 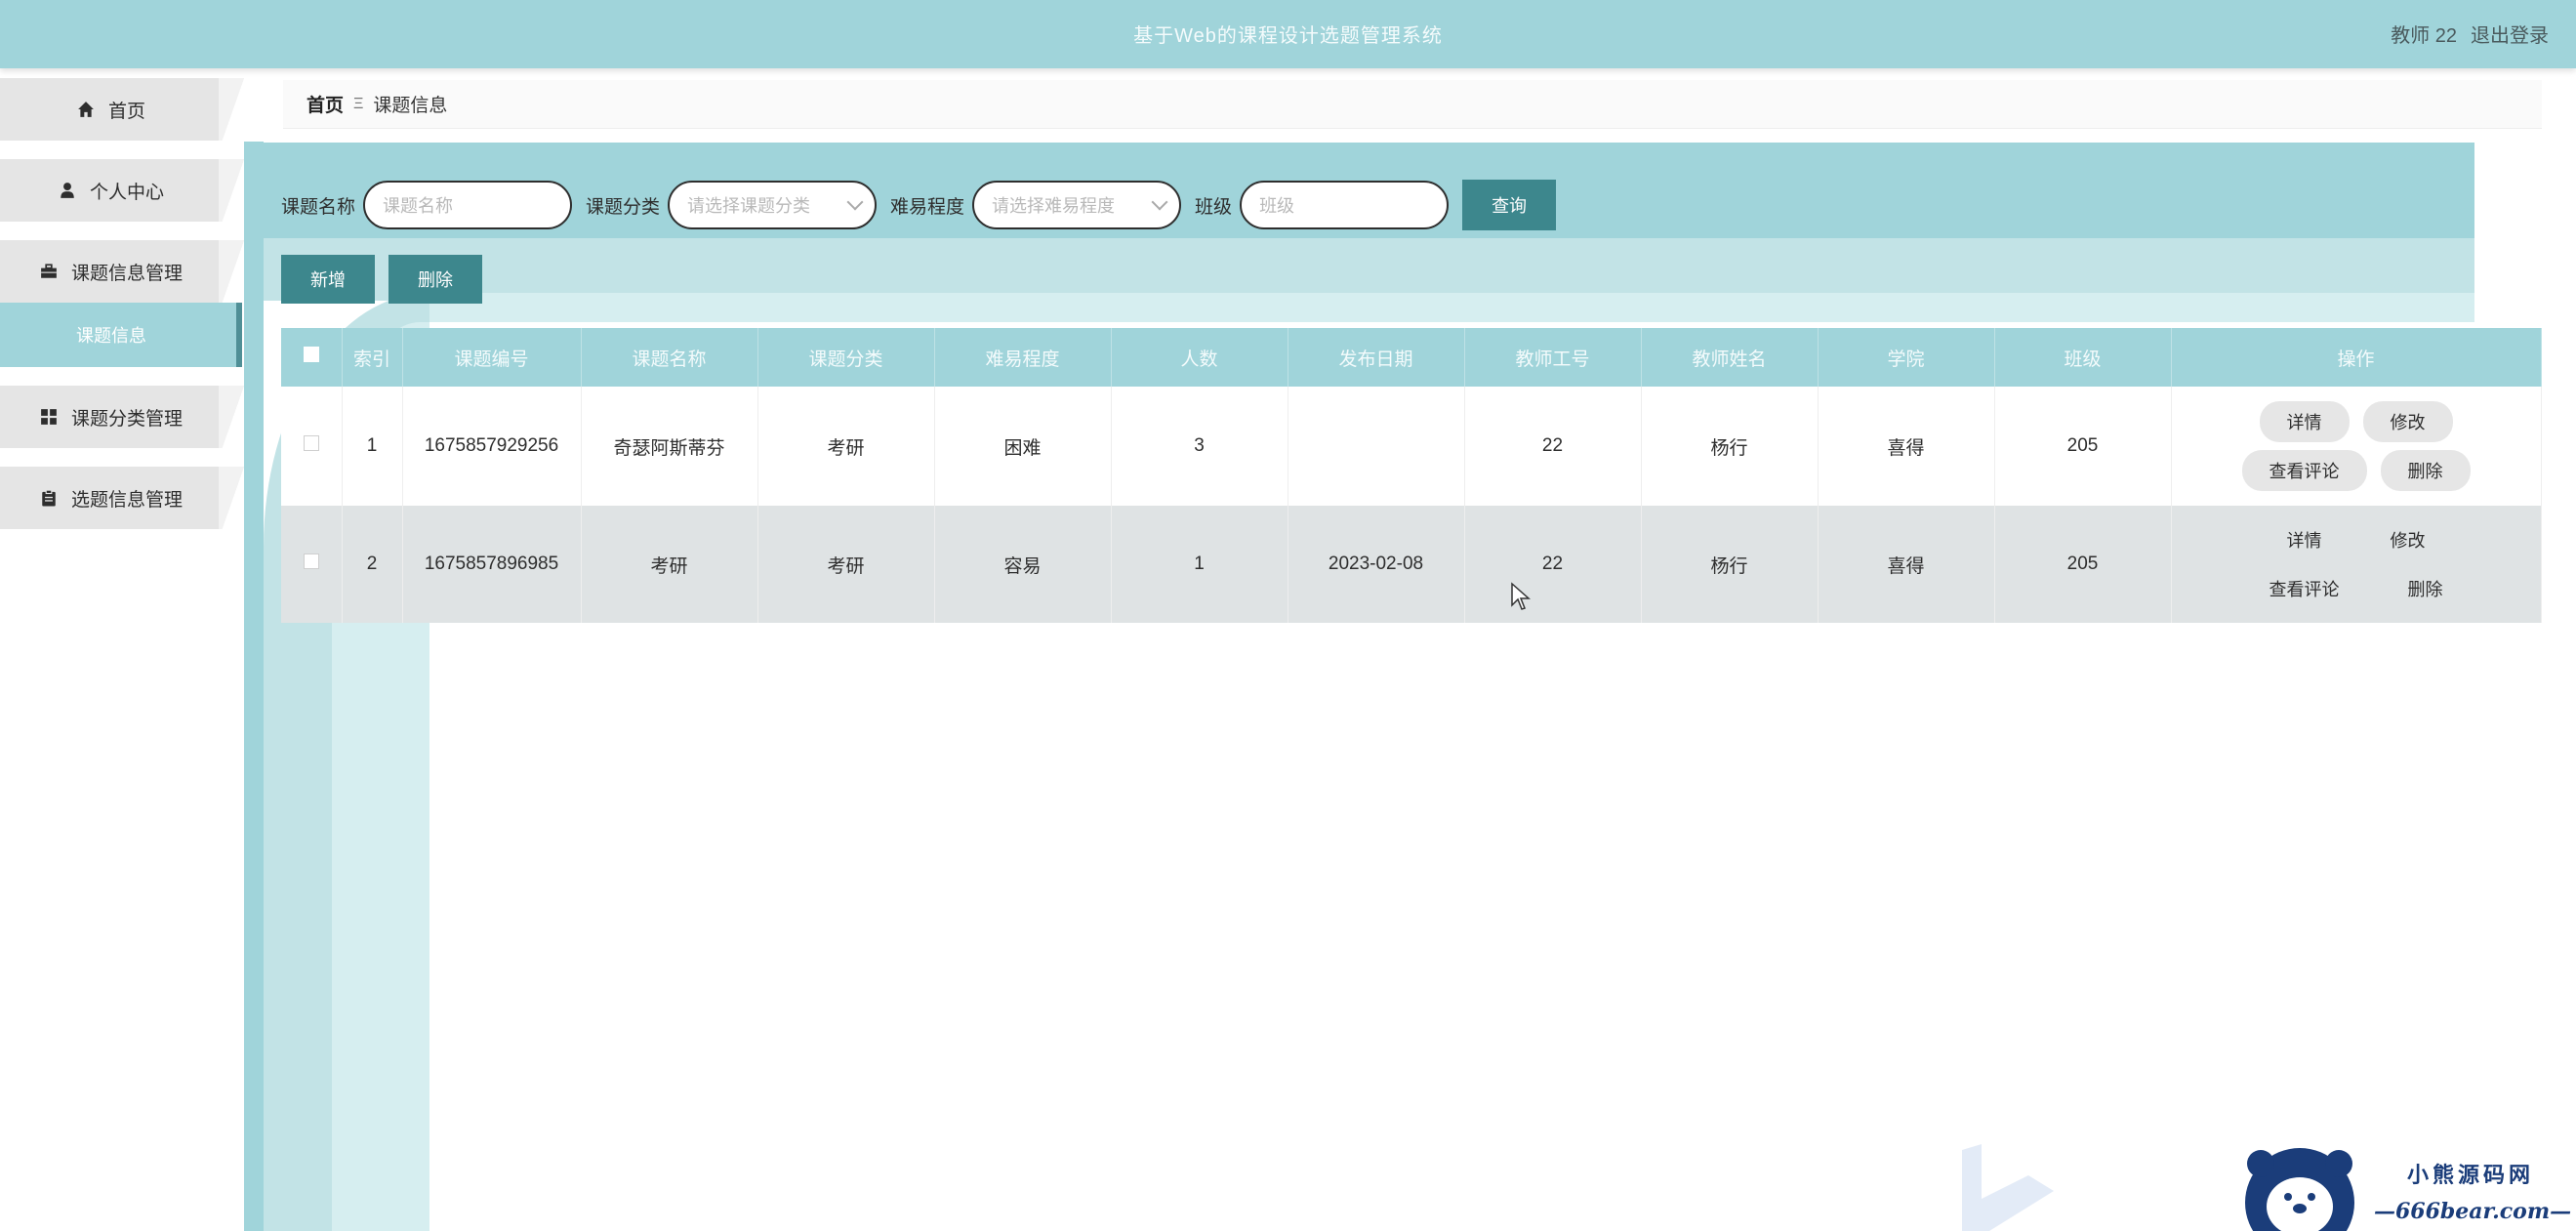 What do you see at coordinates (2470, 34) in the screenshot?
I see `user-area: 教师 22 退出登录` at bounding box center [2470, 34].